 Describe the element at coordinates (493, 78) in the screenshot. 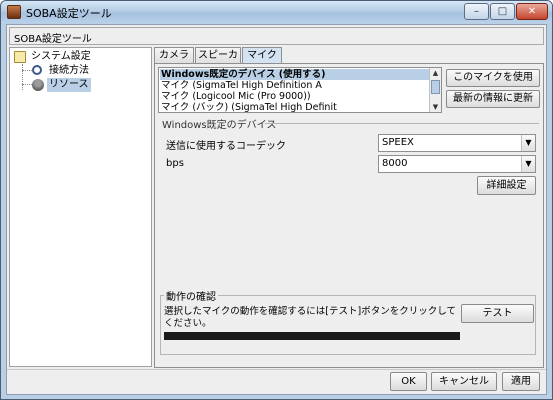

I see `use-mic-button: このマイクを使用` at that location.